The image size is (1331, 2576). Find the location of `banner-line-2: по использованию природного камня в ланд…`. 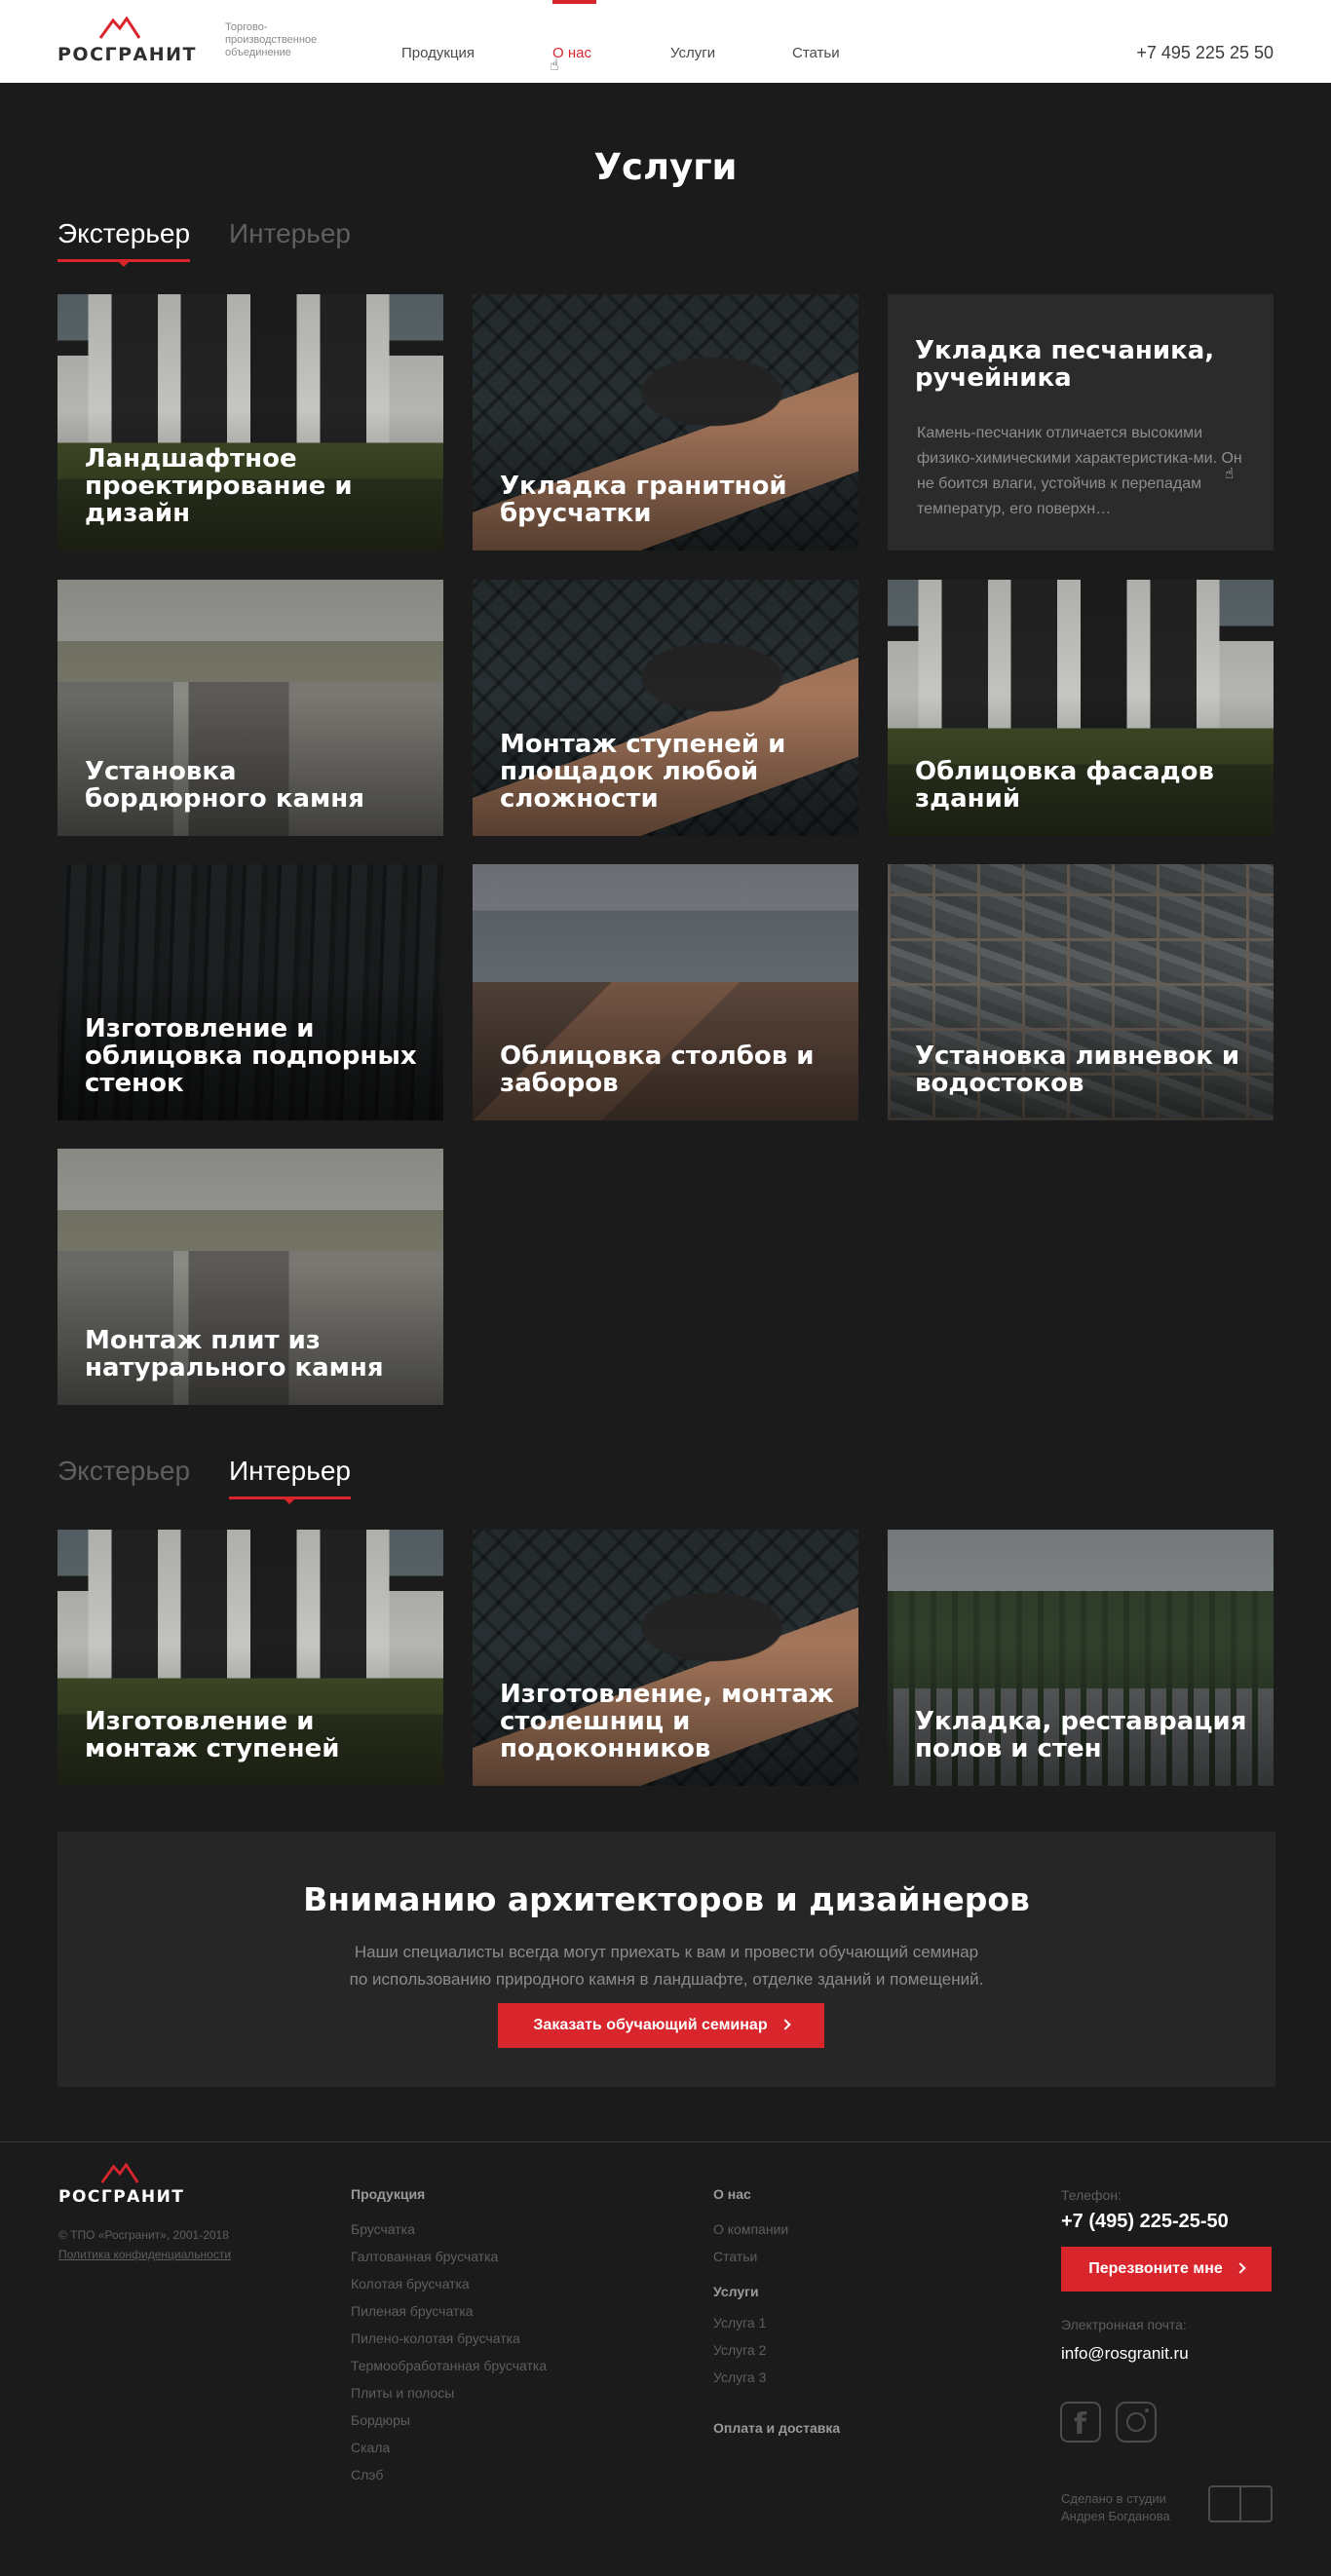

banner-line-2: по использованию природного камня в ланд… is located at coordinates (666, 1979).